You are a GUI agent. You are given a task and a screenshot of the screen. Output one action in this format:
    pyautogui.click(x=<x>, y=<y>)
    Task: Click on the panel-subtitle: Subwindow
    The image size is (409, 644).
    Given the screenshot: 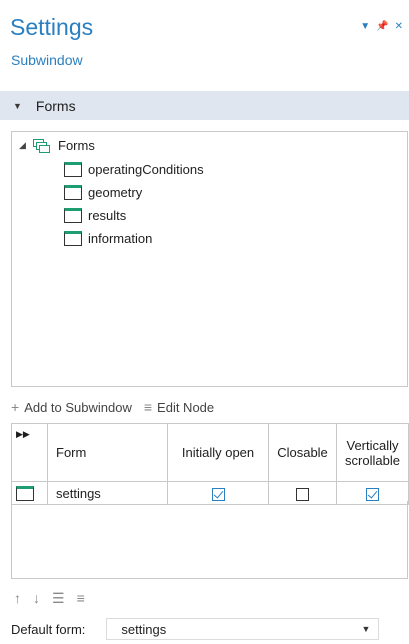 What is the action you would take?
    pyautogui.click(x=47, y=60)
    